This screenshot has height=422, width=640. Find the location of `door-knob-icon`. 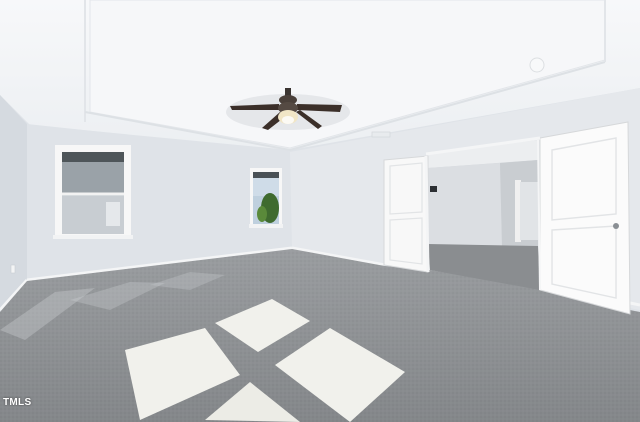

door-knob-icon is located at coordinates (616, 226).